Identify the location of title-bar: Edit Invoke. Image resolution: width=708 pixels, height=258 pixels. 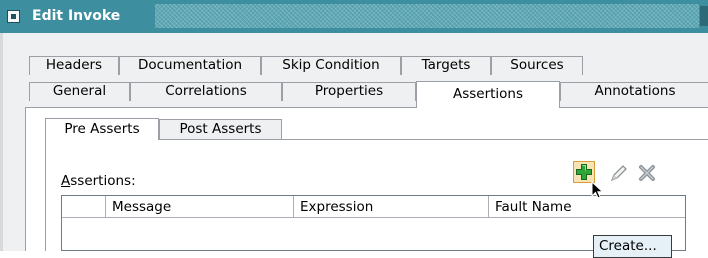
(354, 16).